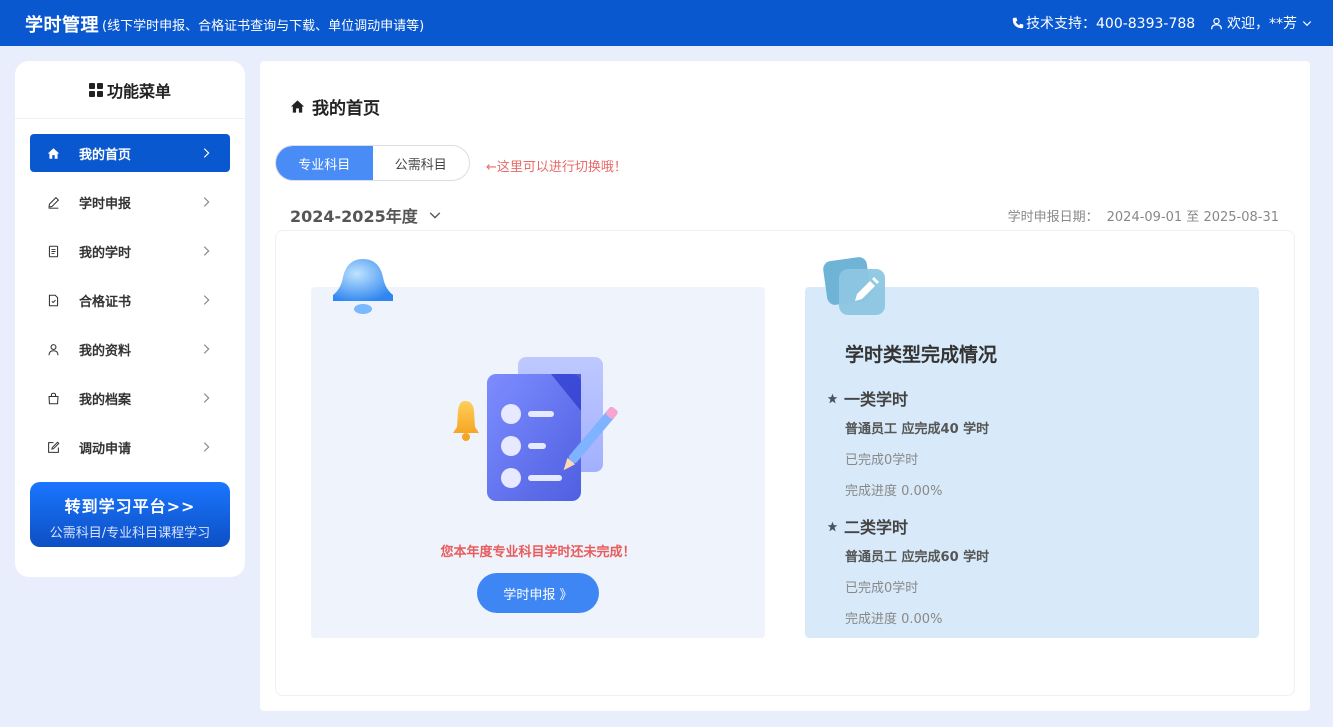 The image size is (1333, 727). I want to click on sidebar-item-transfer: 调动申请, so click(130, 447).